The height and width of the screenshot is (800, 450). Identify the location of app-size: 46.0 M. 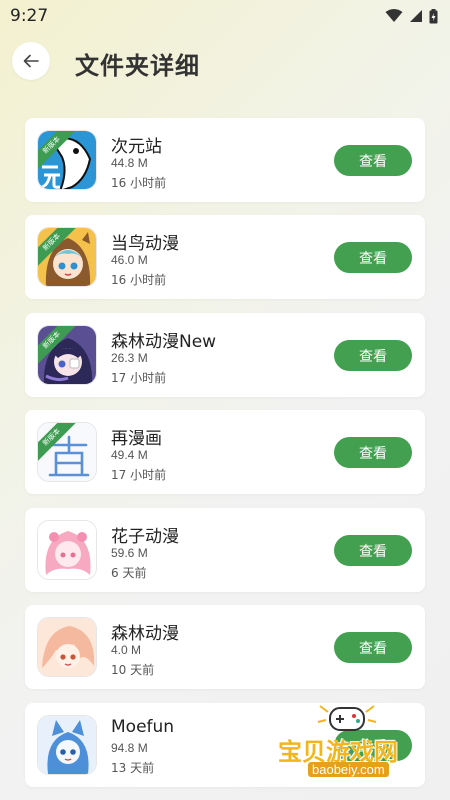
(129, 260).